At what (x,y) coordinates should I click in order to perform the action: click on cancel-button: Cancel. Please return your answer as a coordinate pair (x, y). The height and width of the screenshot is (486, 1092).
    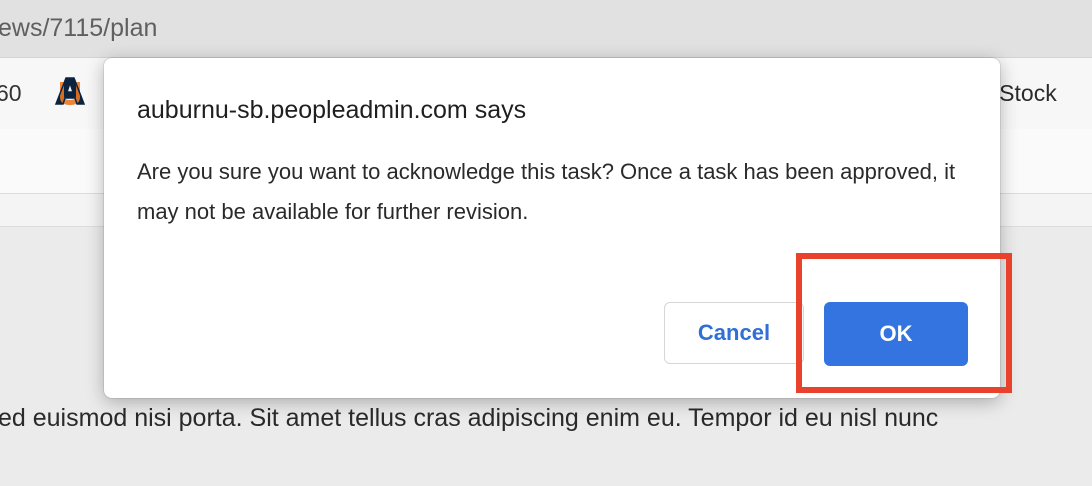
    Looking at the image, I should click on (734, 333).